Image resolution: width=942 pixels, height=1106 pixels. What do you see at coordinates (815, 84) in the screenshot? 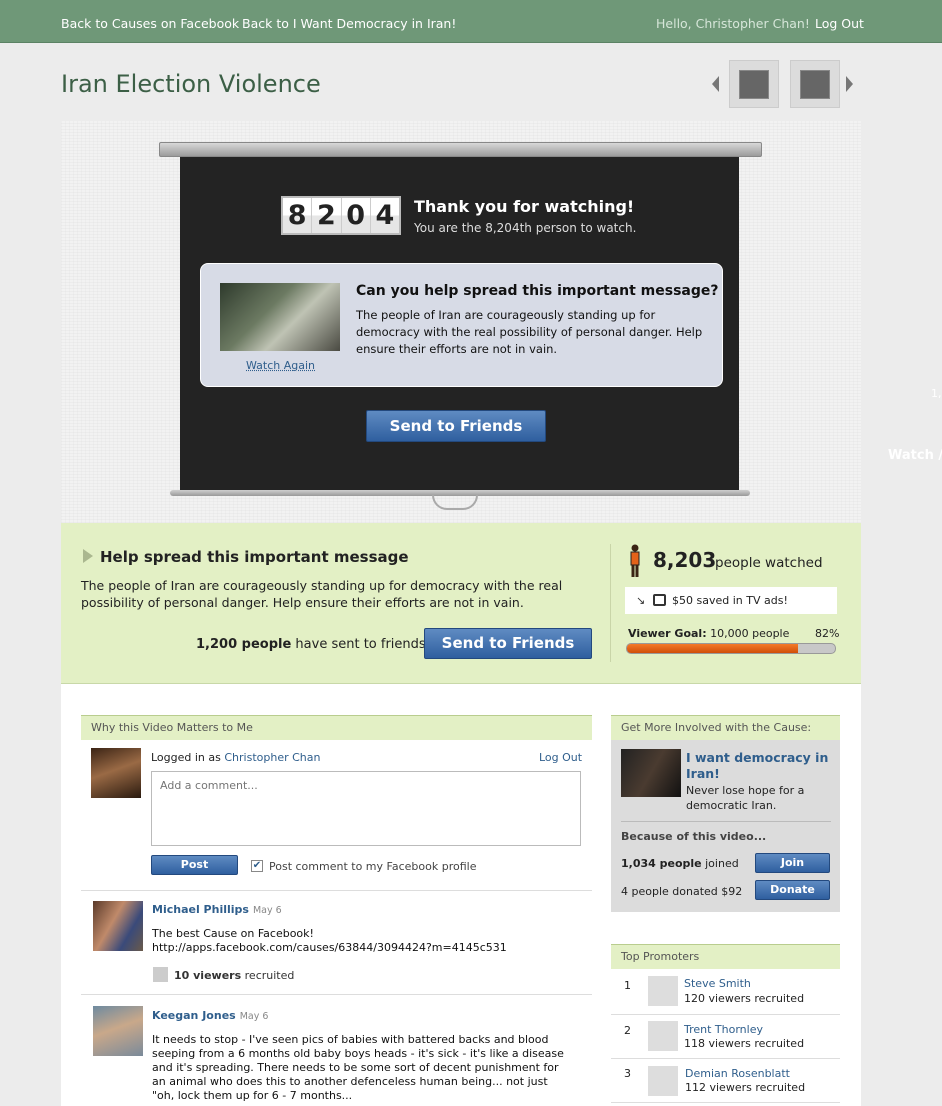
I see `video-thumb-next` at bounding box center [815, 84].